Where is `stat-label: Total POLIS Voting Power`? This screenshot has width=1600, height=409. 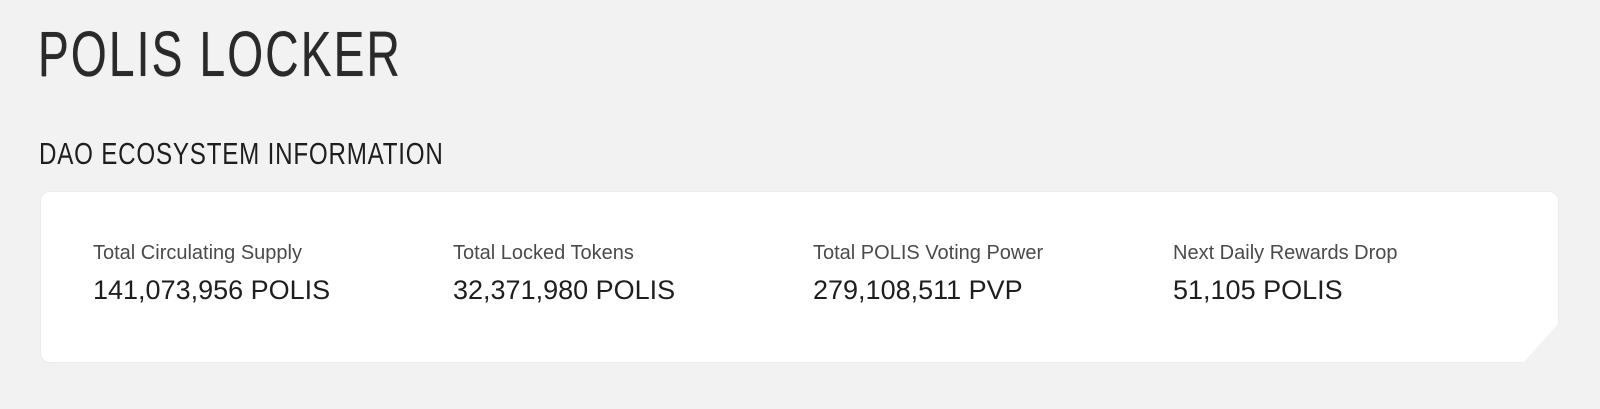 stat-label: Total POLIS Voting Power is located at coordinates (928, 253).